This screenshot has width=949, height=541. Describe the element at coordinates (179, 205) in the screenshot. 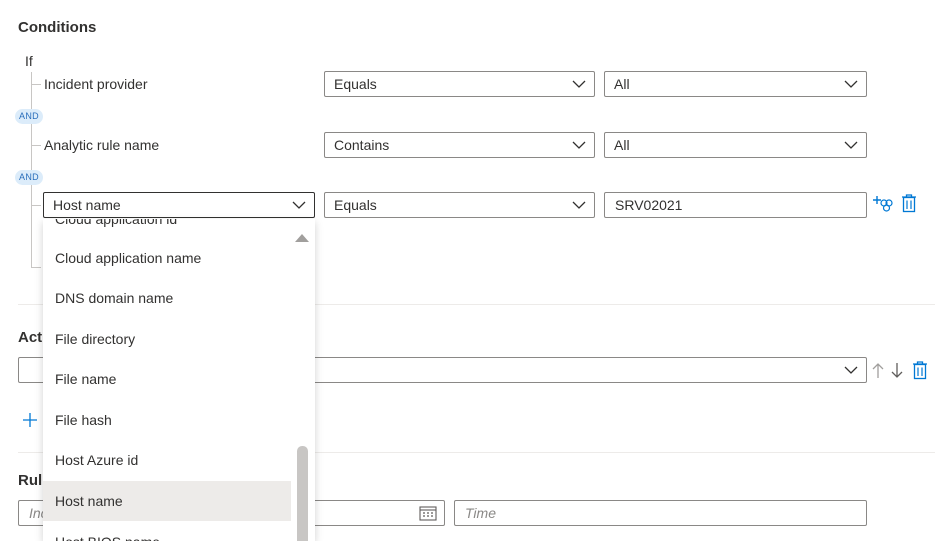

I see `condition-field-select: Host name` at that location.